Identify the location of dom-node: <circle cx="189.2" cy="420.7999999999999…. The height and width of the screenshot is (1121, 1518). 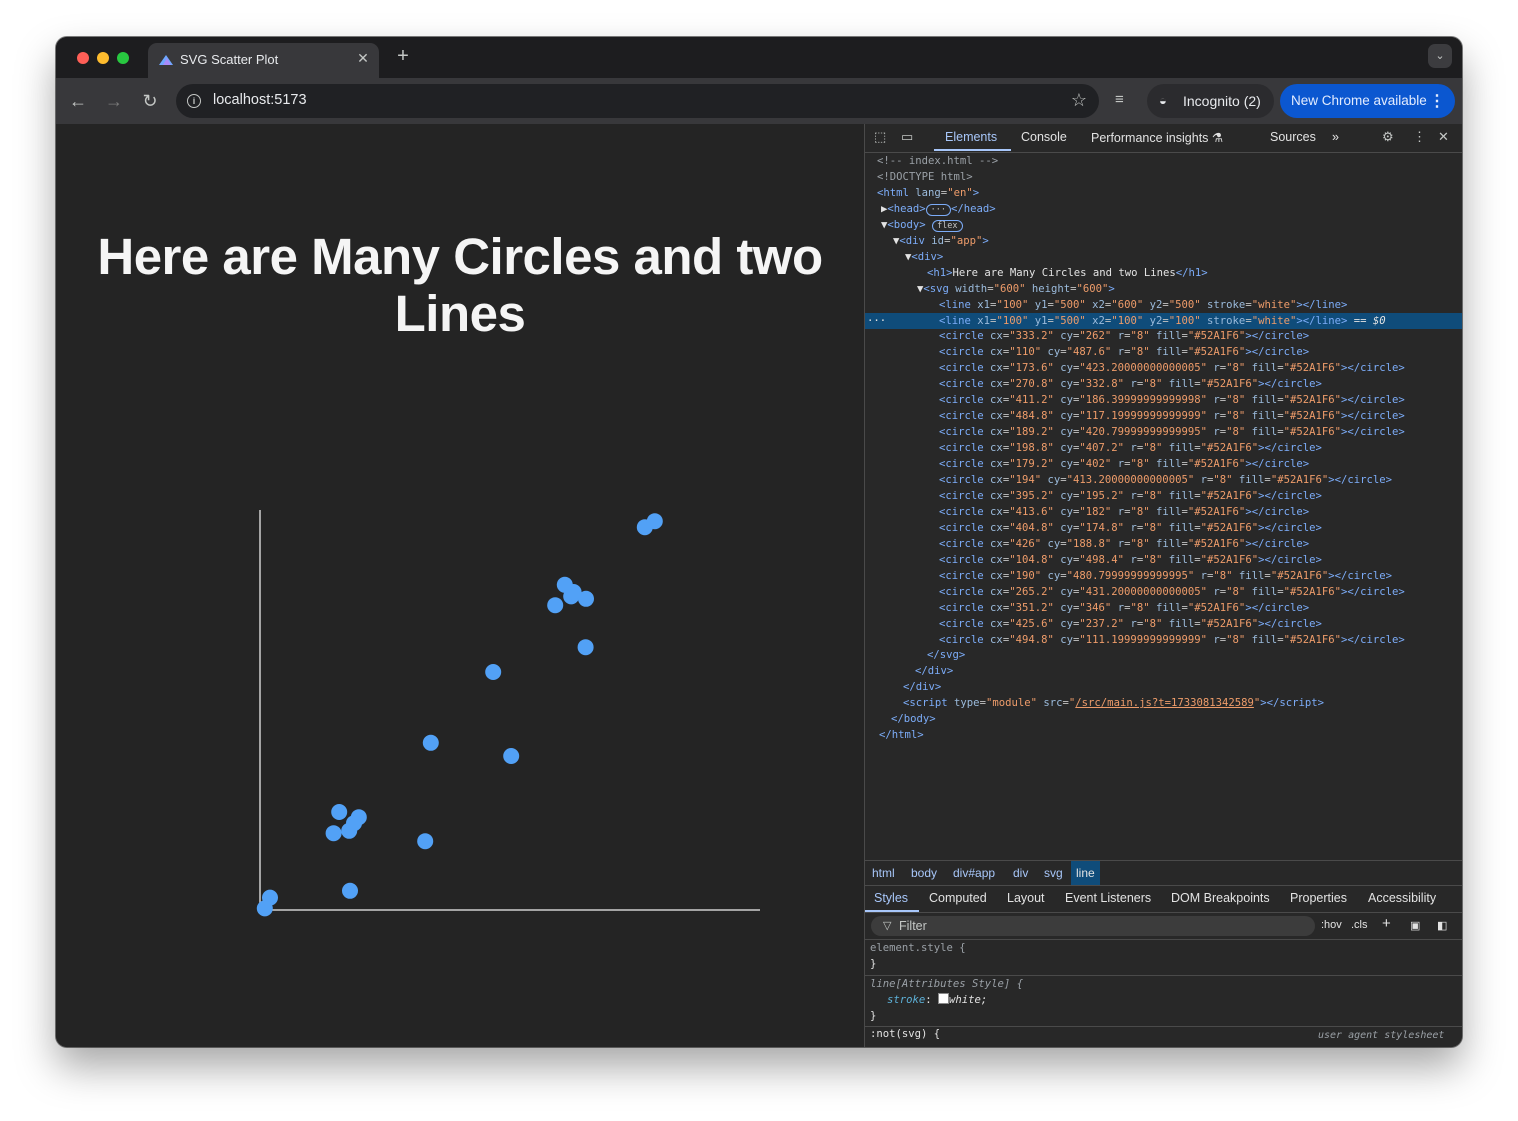
(1163, 432).